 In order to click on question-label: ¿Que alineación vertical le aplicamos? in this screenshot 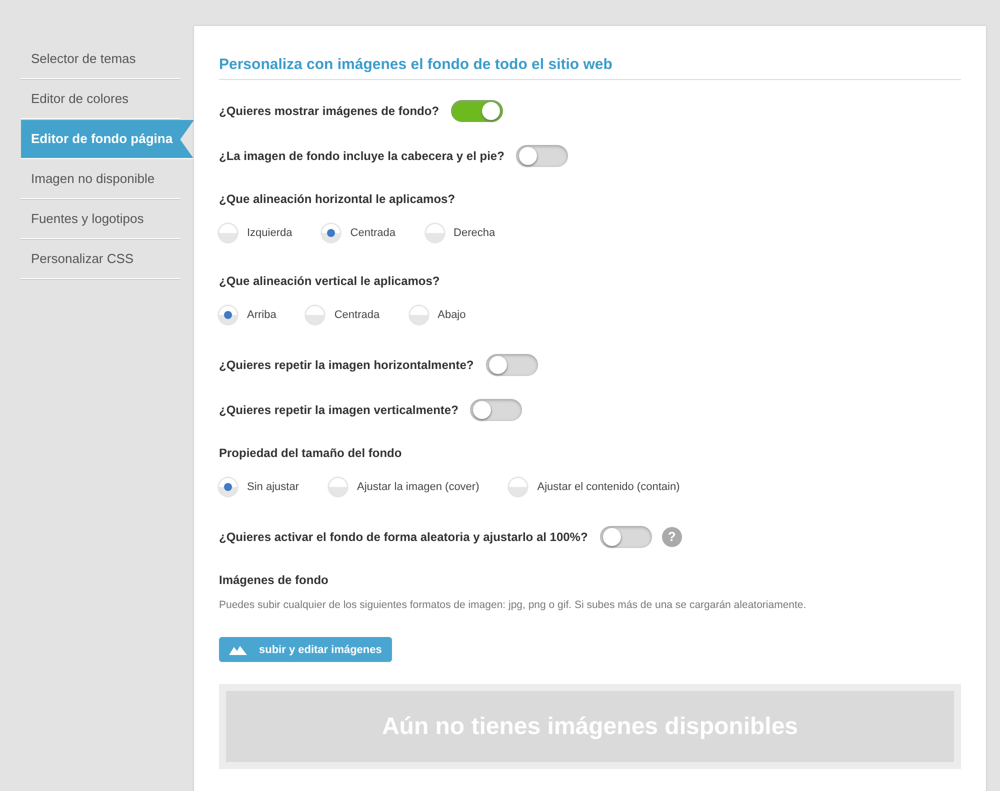, I will do `click(329, 281)`.